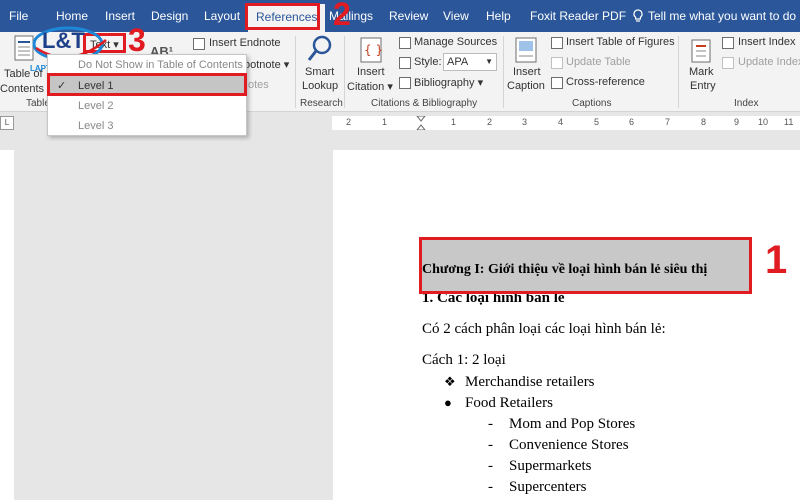 This screenshot has height=500, width=800. I want to click on style-icon, so click(405, 63).